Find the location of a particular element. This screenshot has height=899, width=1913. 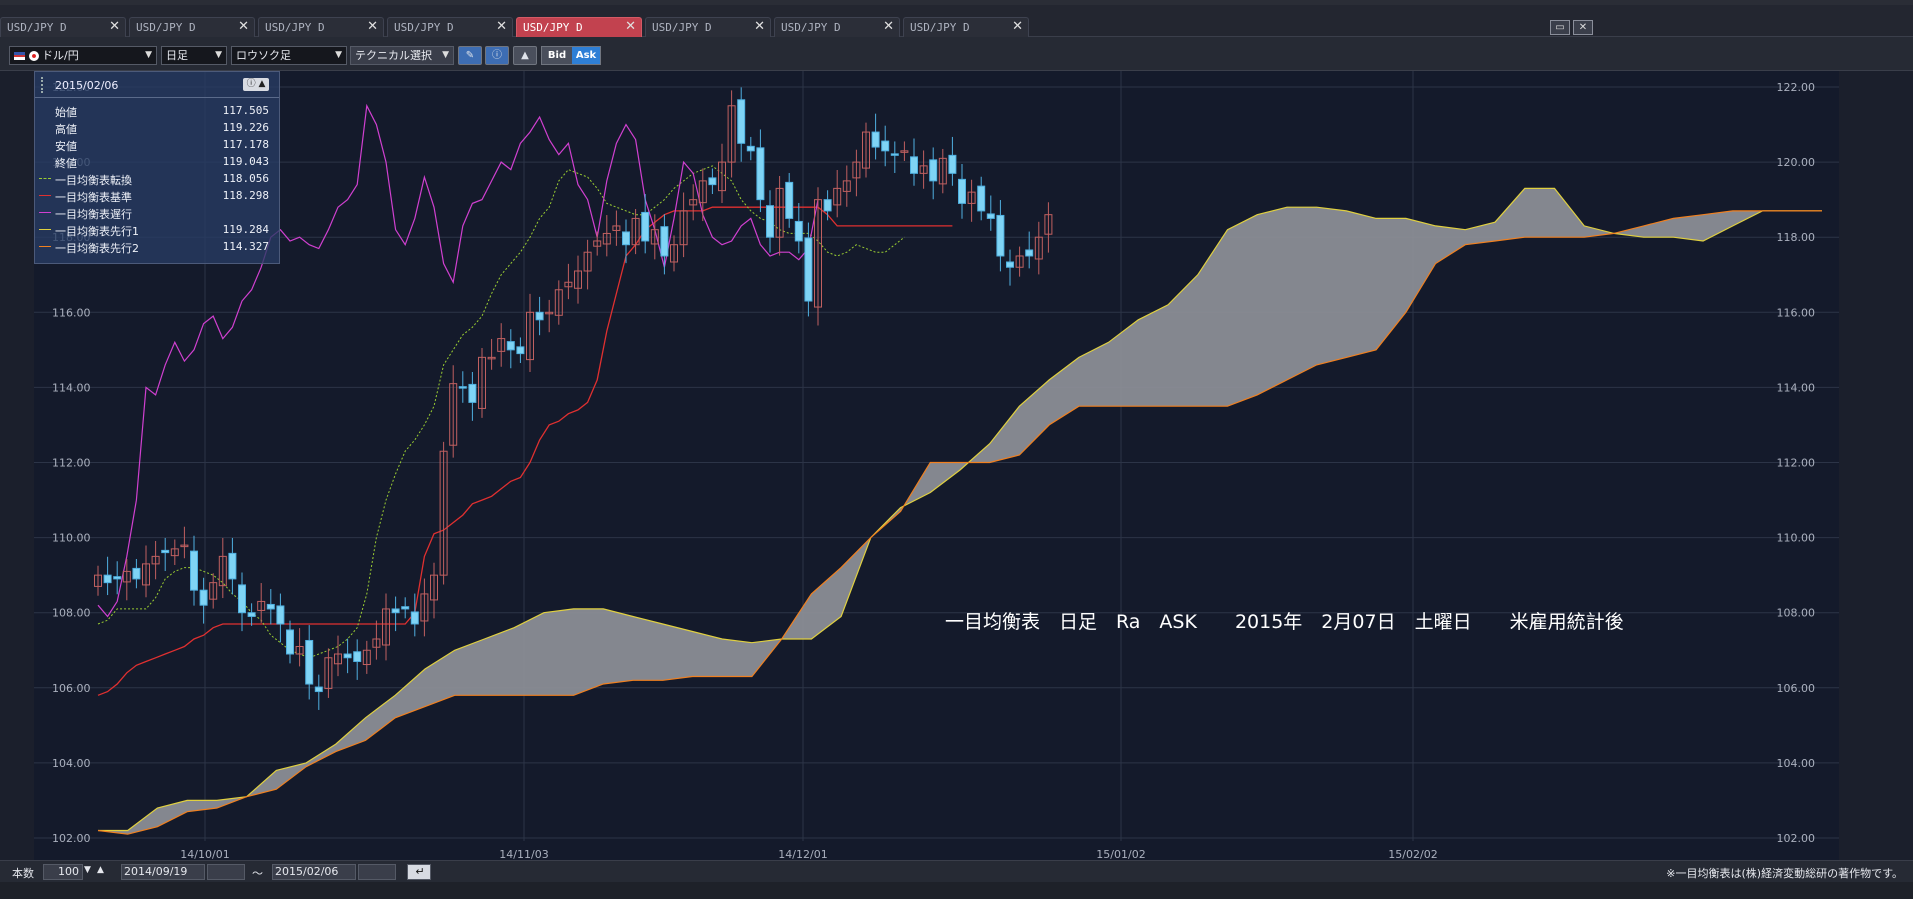

drag-handle-icon is located at coordinates (43, 85).